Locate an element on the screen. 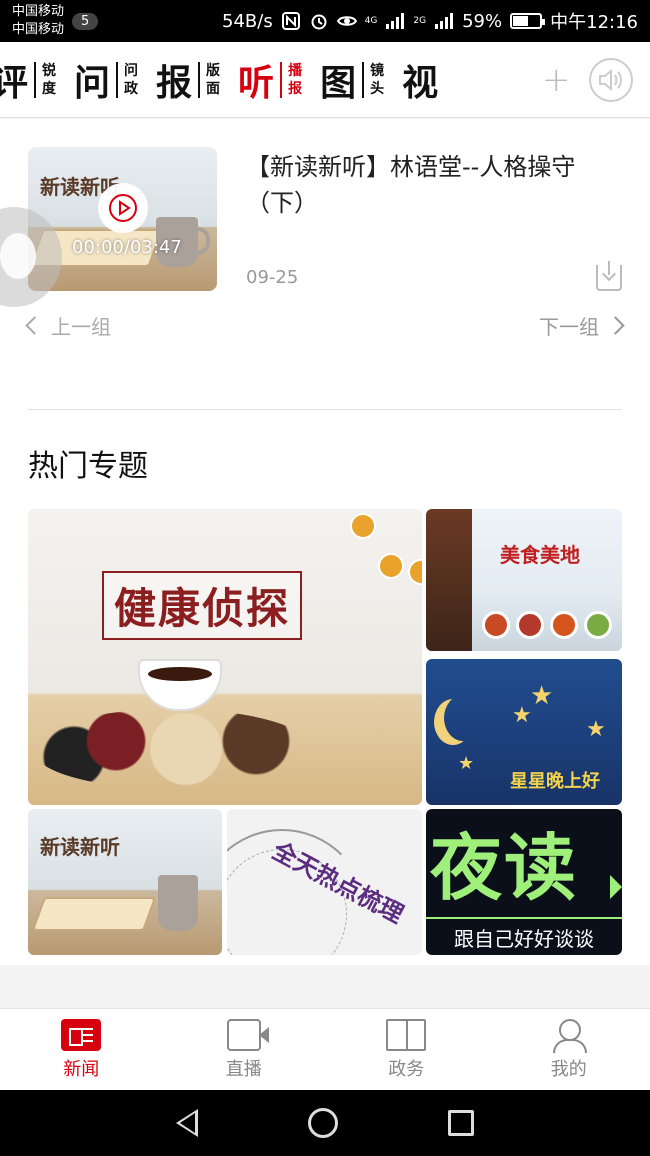 The image size is (650, 1156). channel-sub-label-1: 锐 is located at coordinates (49, 70).